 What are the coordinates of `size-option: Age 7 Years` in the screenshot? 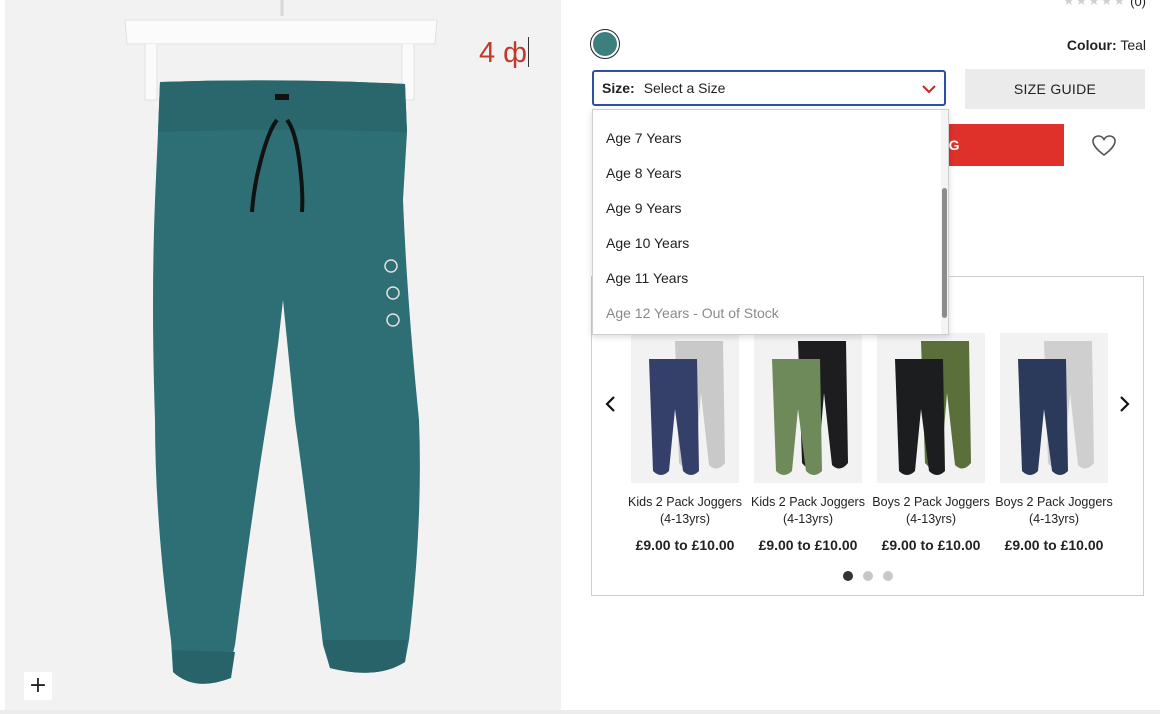 It's located at (644, 138).